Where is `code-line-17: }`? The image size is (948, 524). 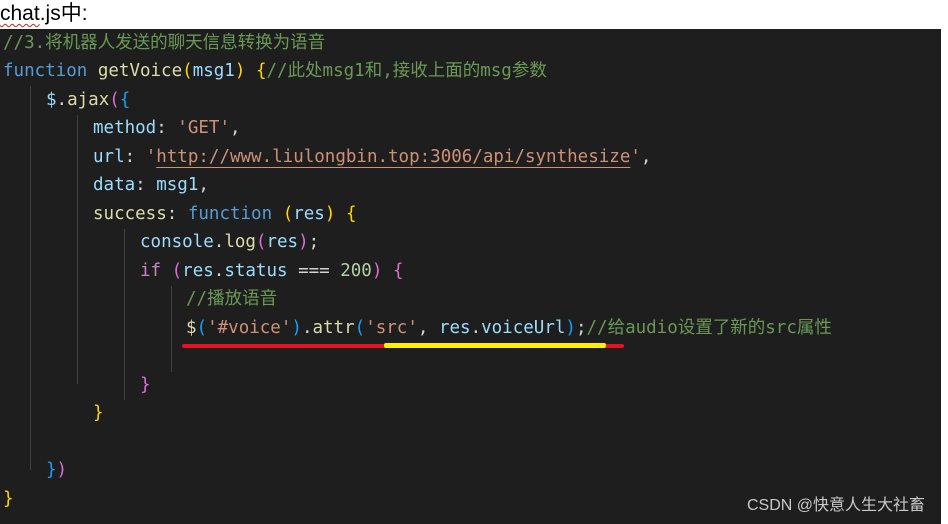 code-line-17: } is located at coordinates (8, 499).